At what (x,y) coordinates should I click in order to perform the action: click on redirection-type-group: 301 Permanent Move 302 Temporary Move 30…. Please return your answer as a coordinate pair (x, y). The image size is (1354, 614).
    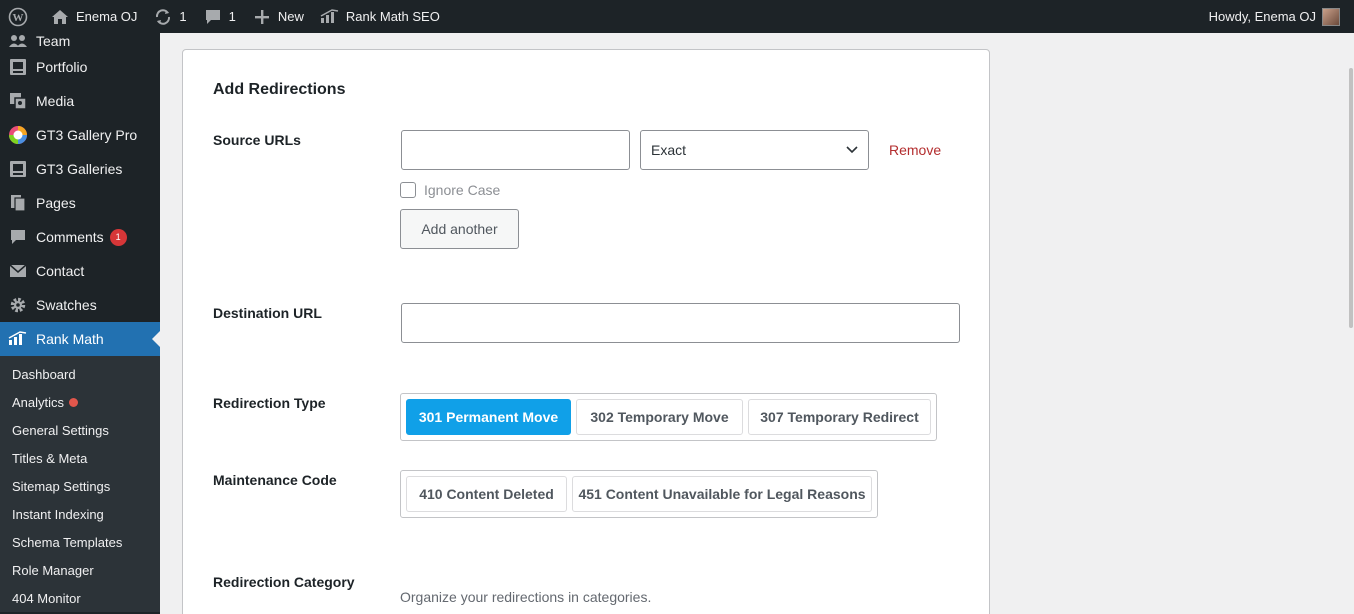
    Looking at the image, I should click on (668, 417).